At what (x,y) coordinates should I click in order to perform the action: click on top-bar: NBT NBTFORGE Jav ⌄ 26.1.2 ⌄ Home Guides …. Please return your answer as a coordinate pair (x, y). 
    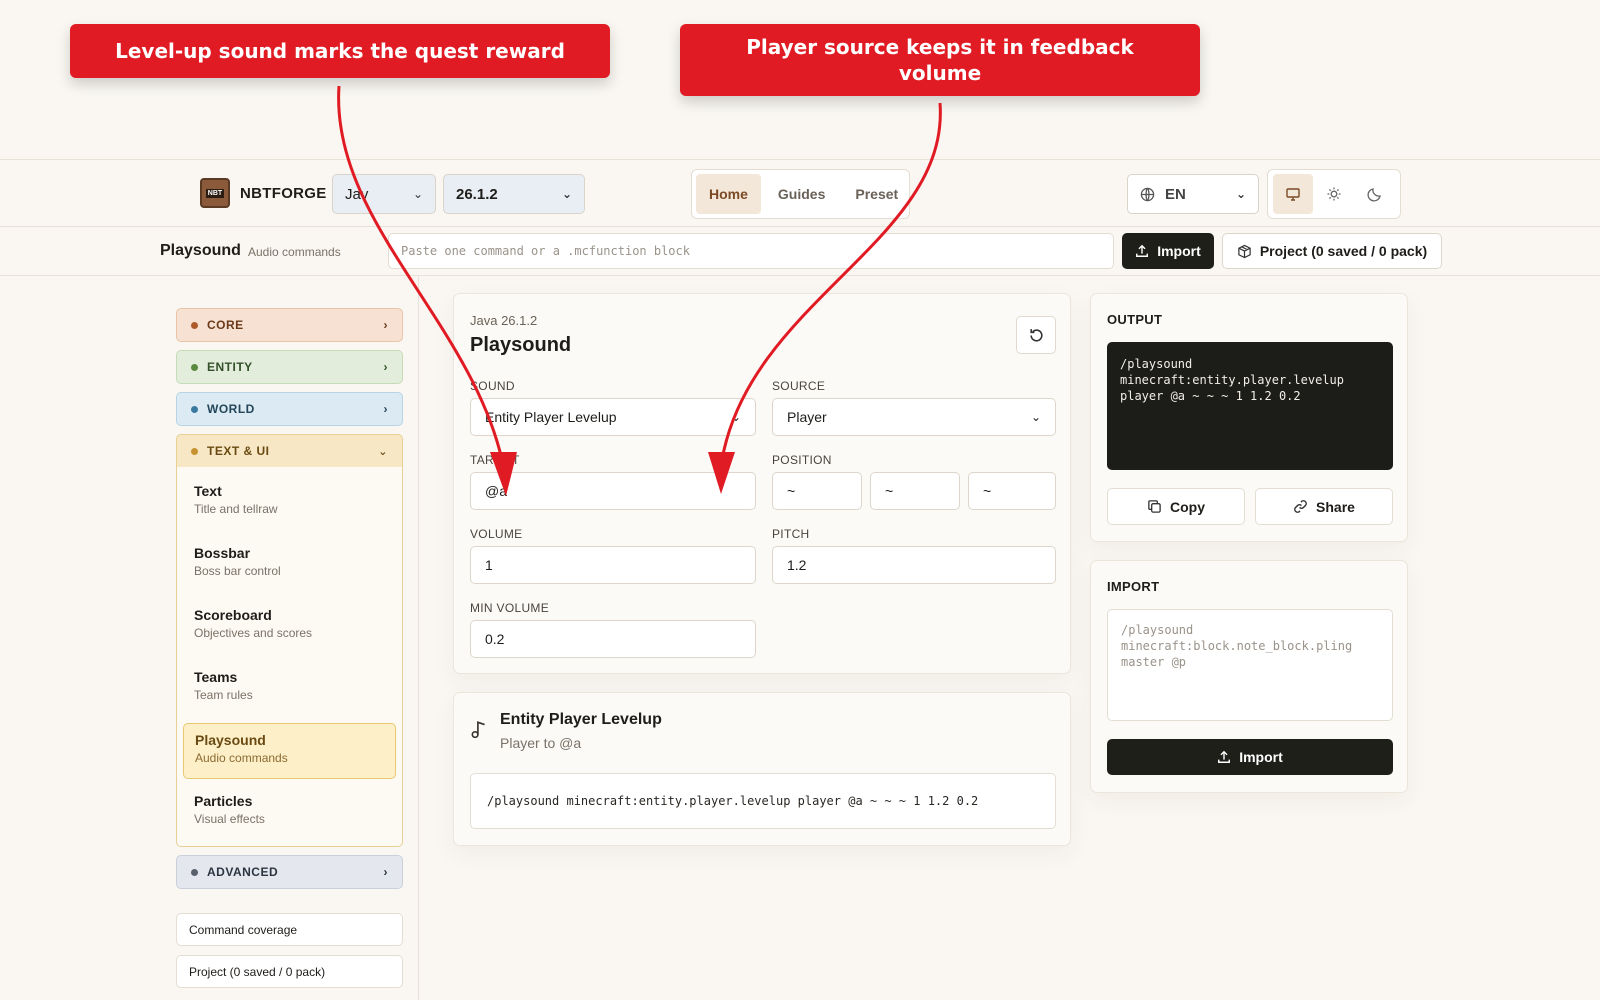
    Looking at the image, I should click on (800, 193).